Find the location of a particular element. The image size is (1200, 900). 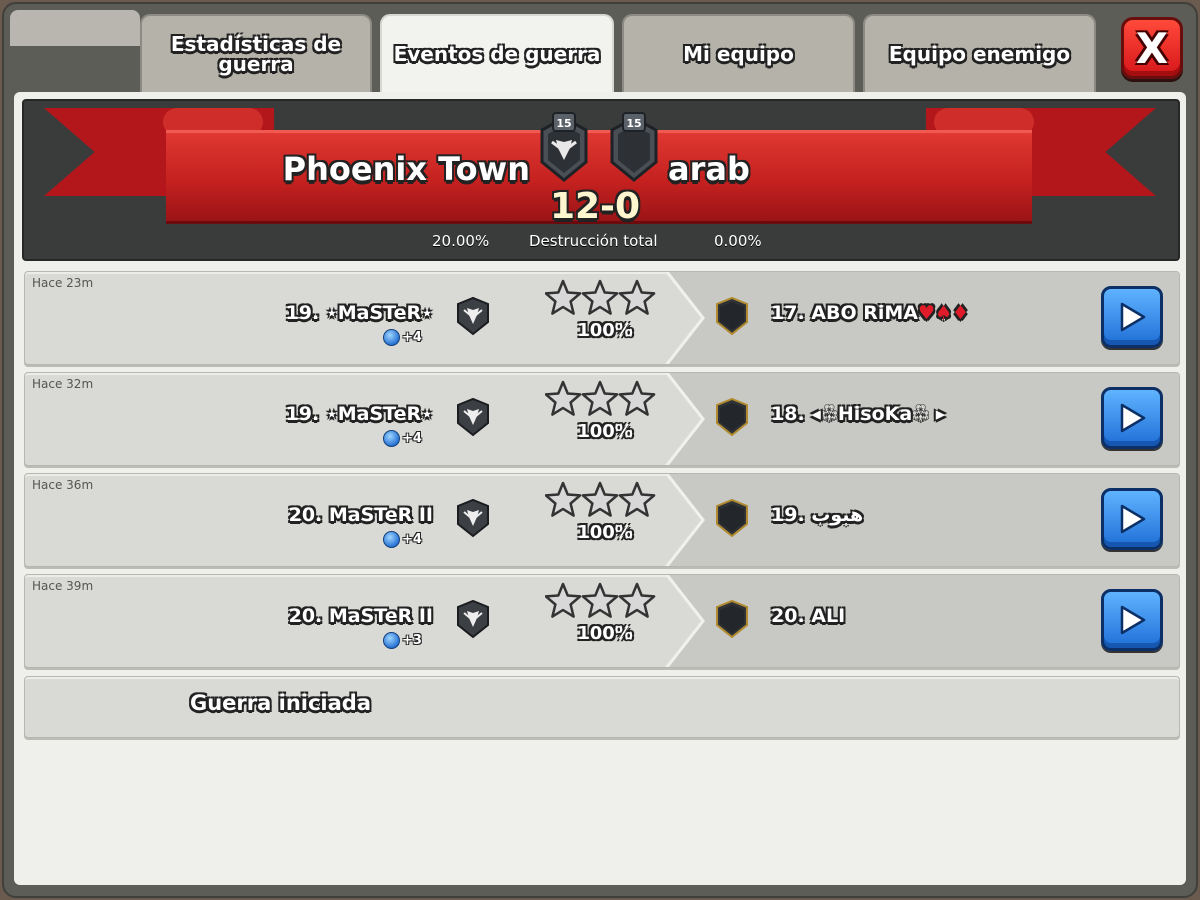

defender-name: 20. ALI is located at coordinates (808, 616).